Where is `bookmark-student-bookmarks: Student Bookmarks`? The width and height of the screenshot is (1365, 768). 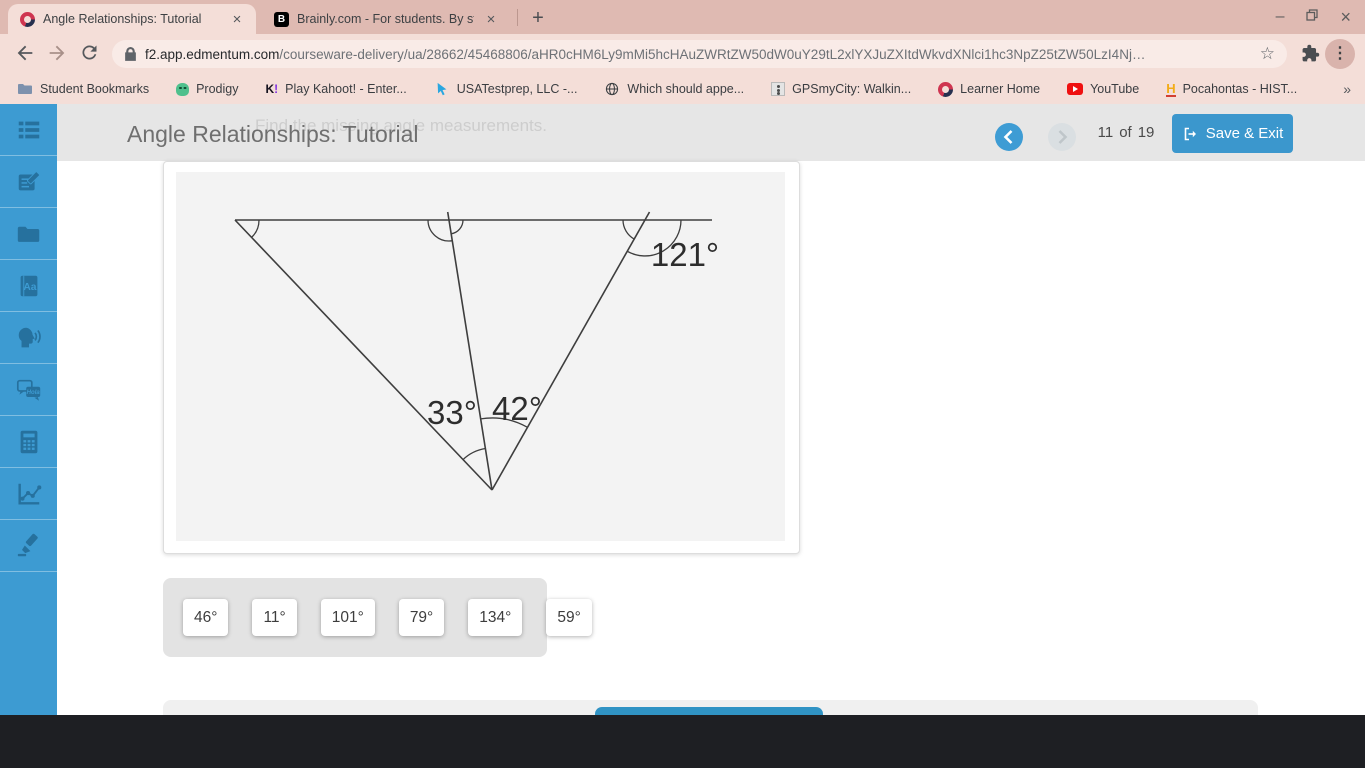 bookmark-student-bookmarks: Student Bookmarks is located at coordinates (83, 89).